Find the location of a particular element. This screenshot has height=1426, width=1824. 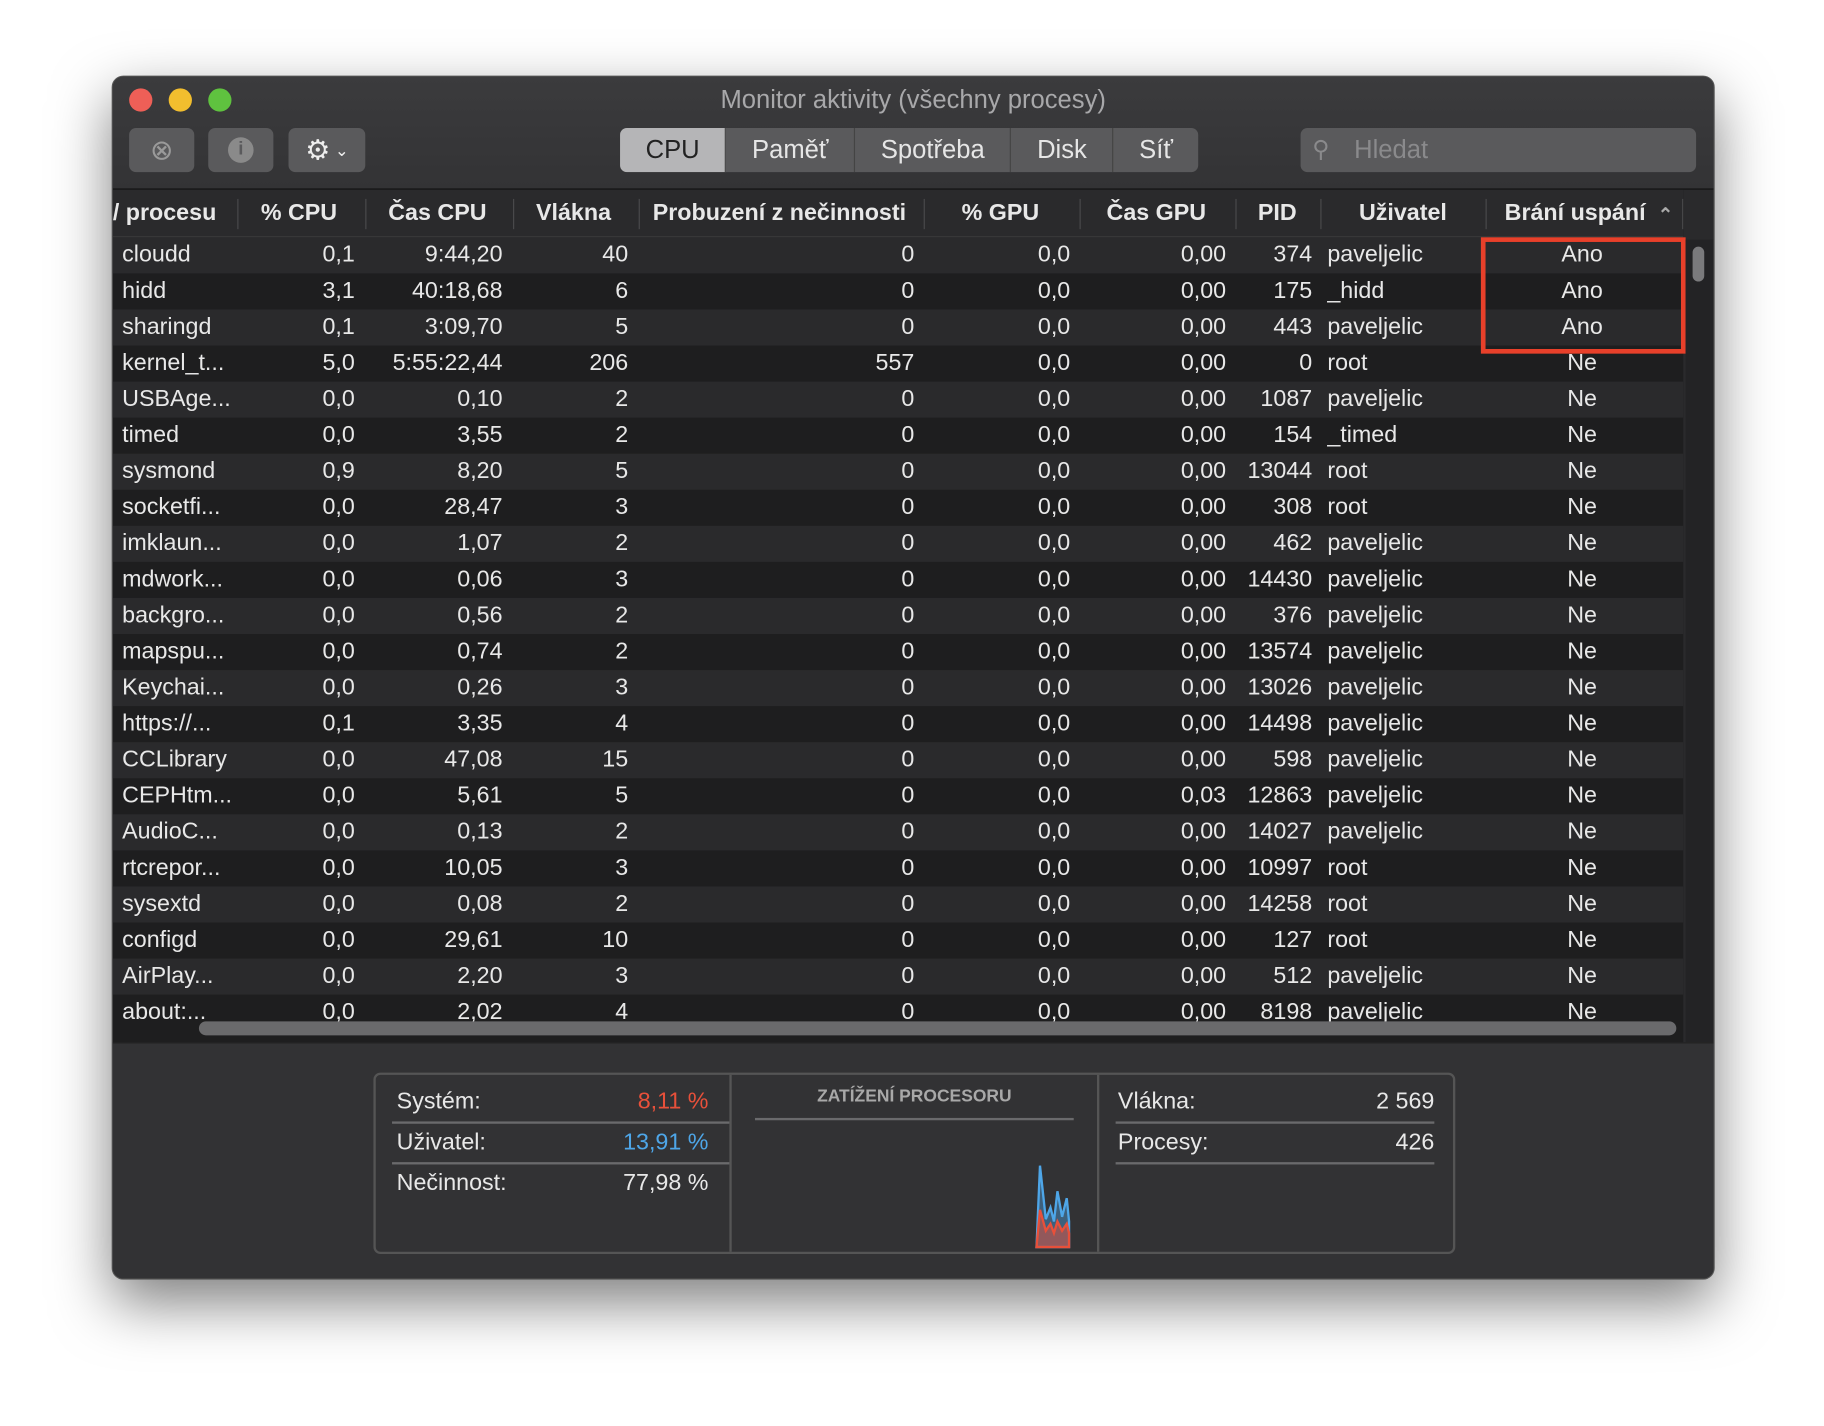

table-cell: 13044 is located at coordinates (1280, 471).